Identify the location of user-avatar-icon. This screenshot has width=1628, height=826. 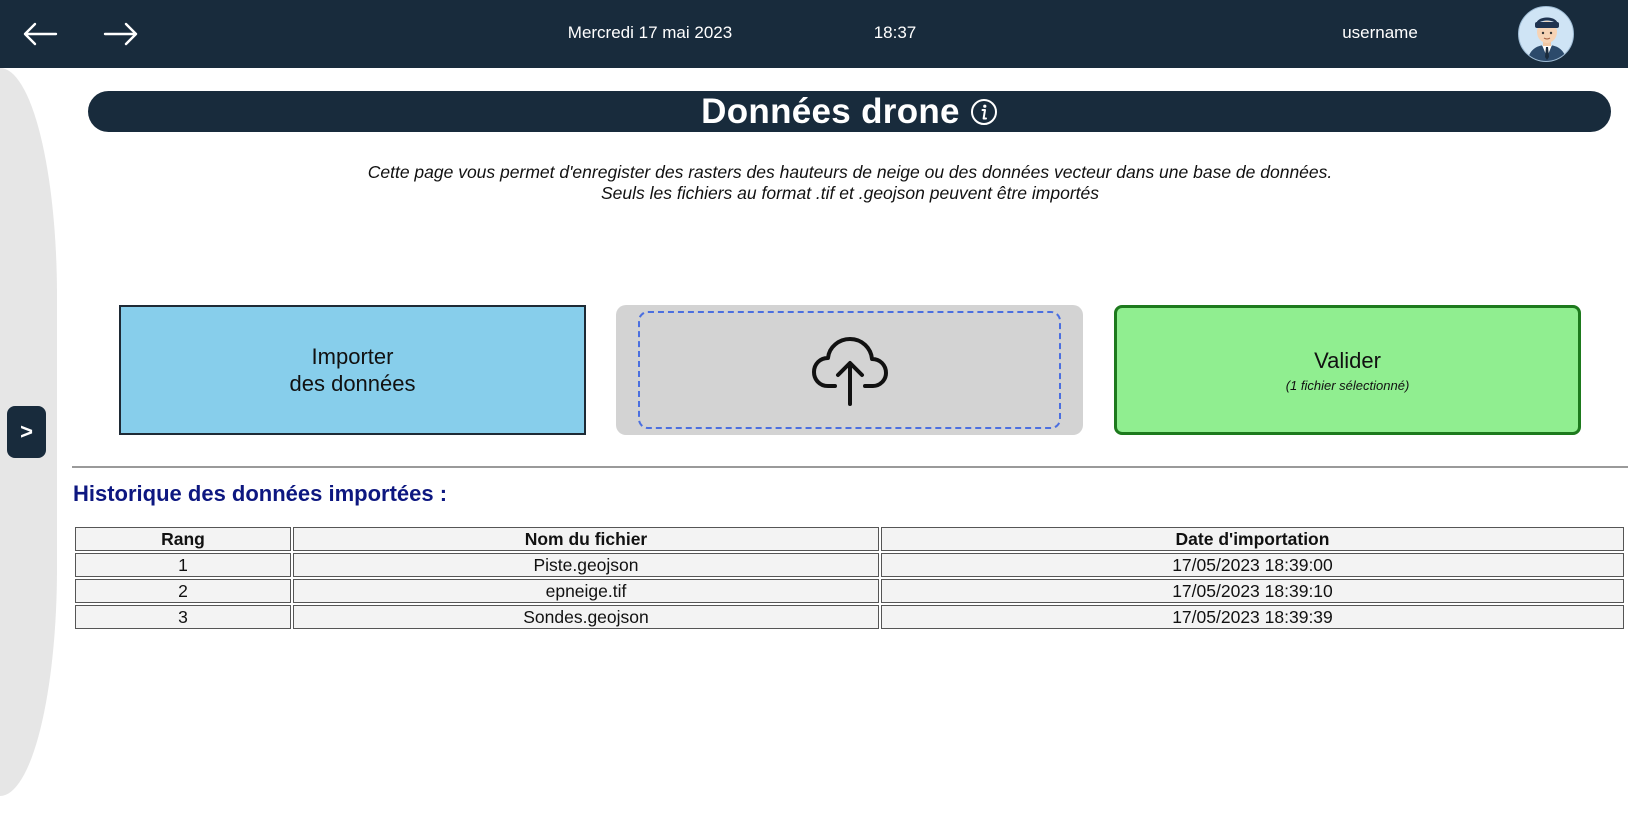
(1546, 34).